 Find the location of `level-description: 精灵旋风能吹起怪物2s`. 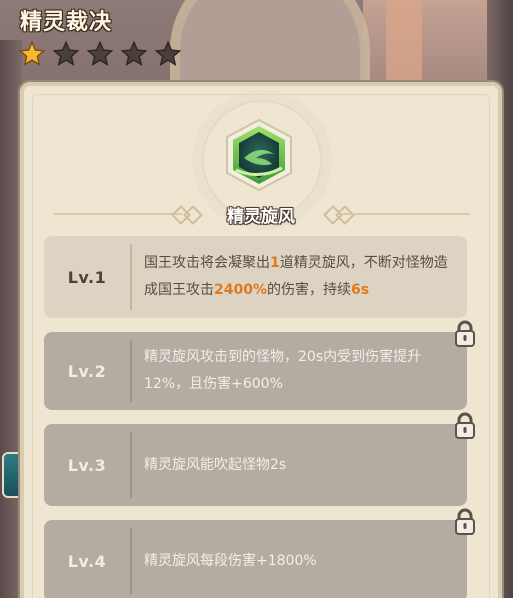

level-description: 精灵旋风能吹起怪物2s is located at coordinates (215, 464).